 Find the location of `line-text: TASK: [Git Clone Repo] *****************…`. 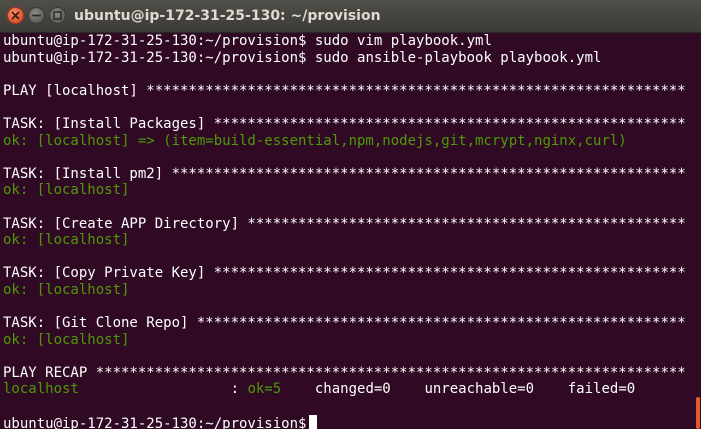

line-text: TASK: [Git Clone Repo] *****************… is located at coordinates (344, 323).